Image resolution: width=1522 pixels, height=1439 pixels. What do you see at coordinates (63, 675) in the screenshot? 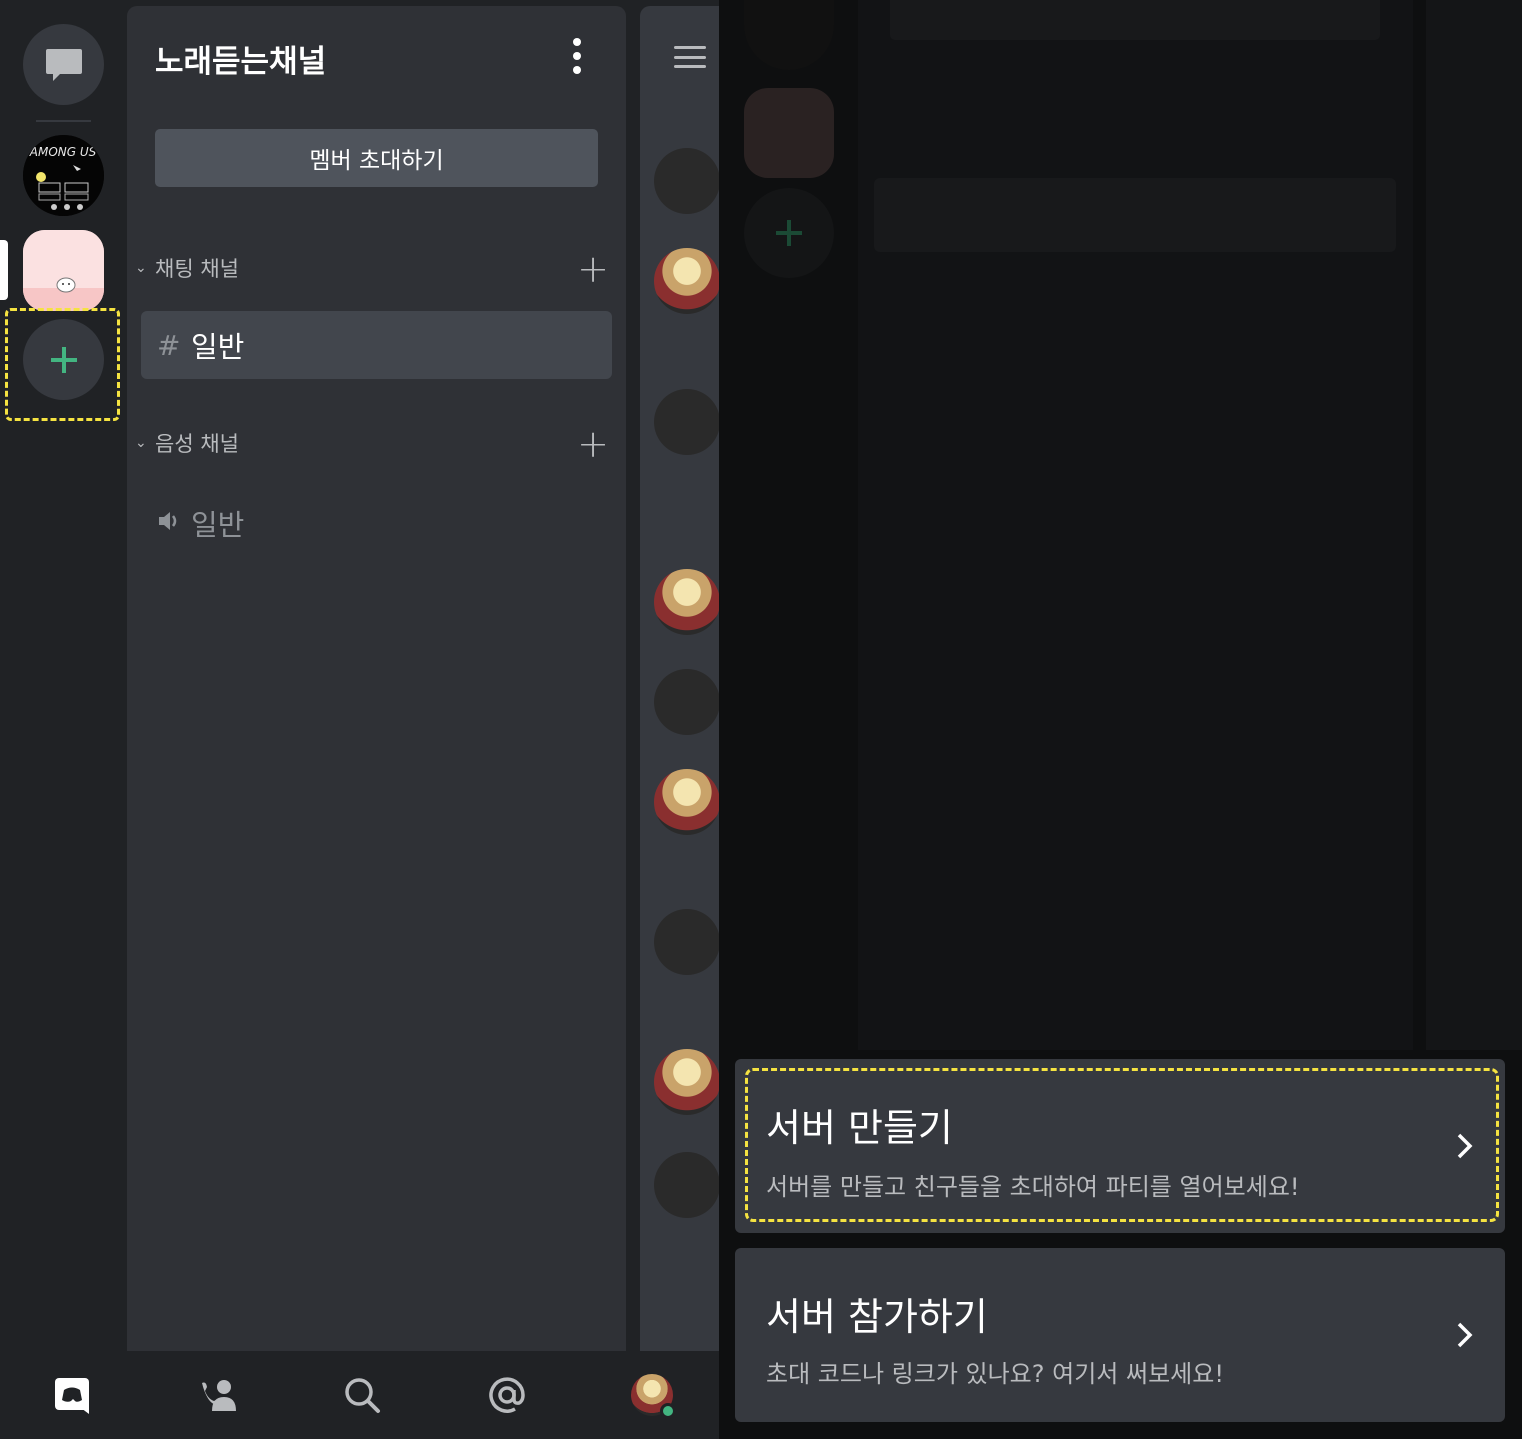
I see `guild-rail: AMONG US` at bounding box center [63, 675].